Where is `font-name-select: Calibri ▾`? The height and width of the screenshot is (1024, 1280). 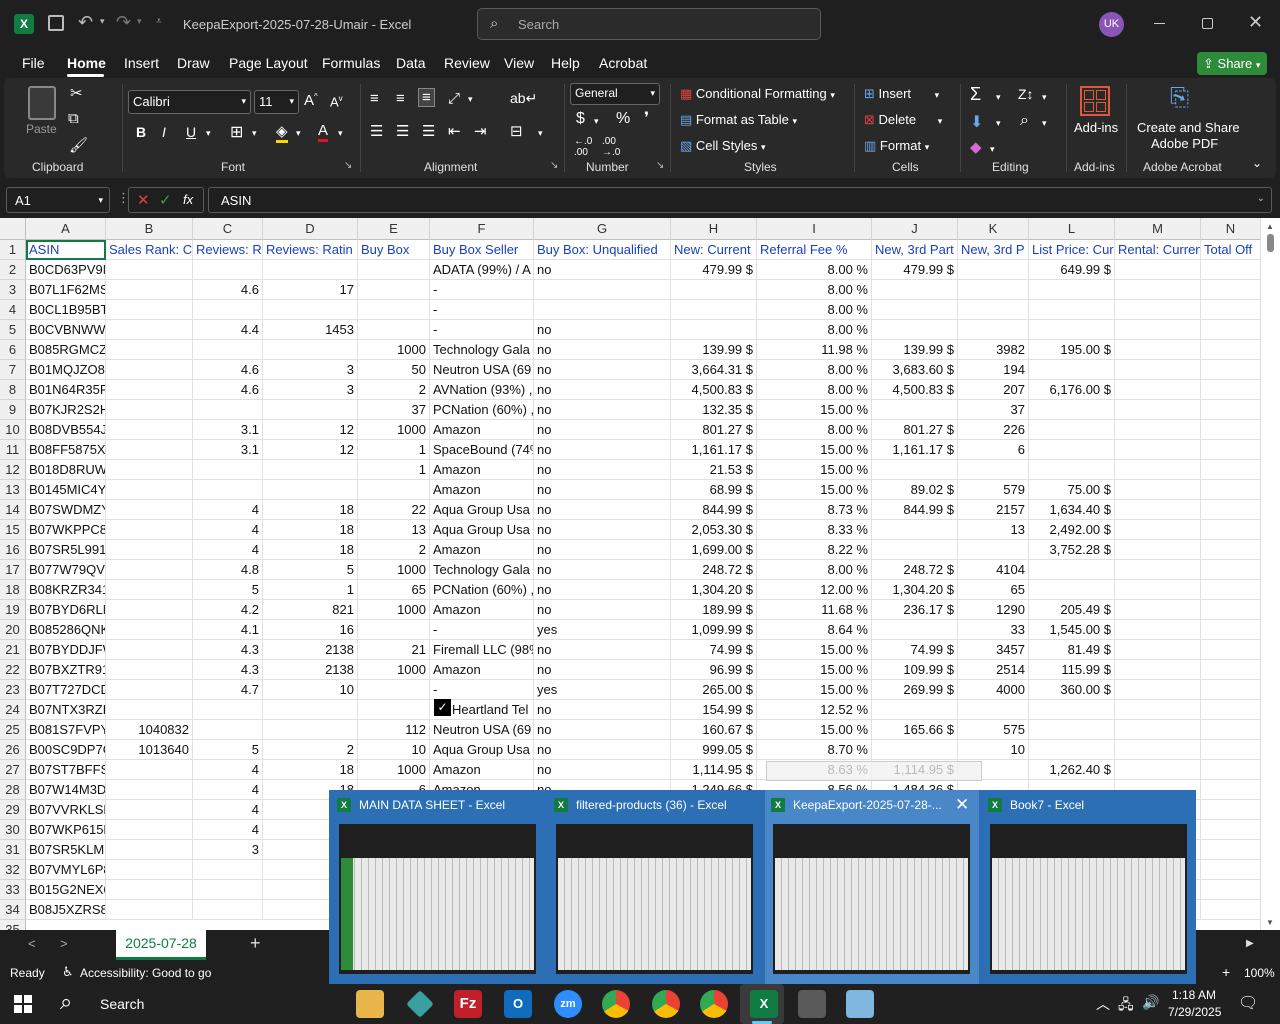 font-name-select: Calibri ▾ is located at coordinates (189, 102).